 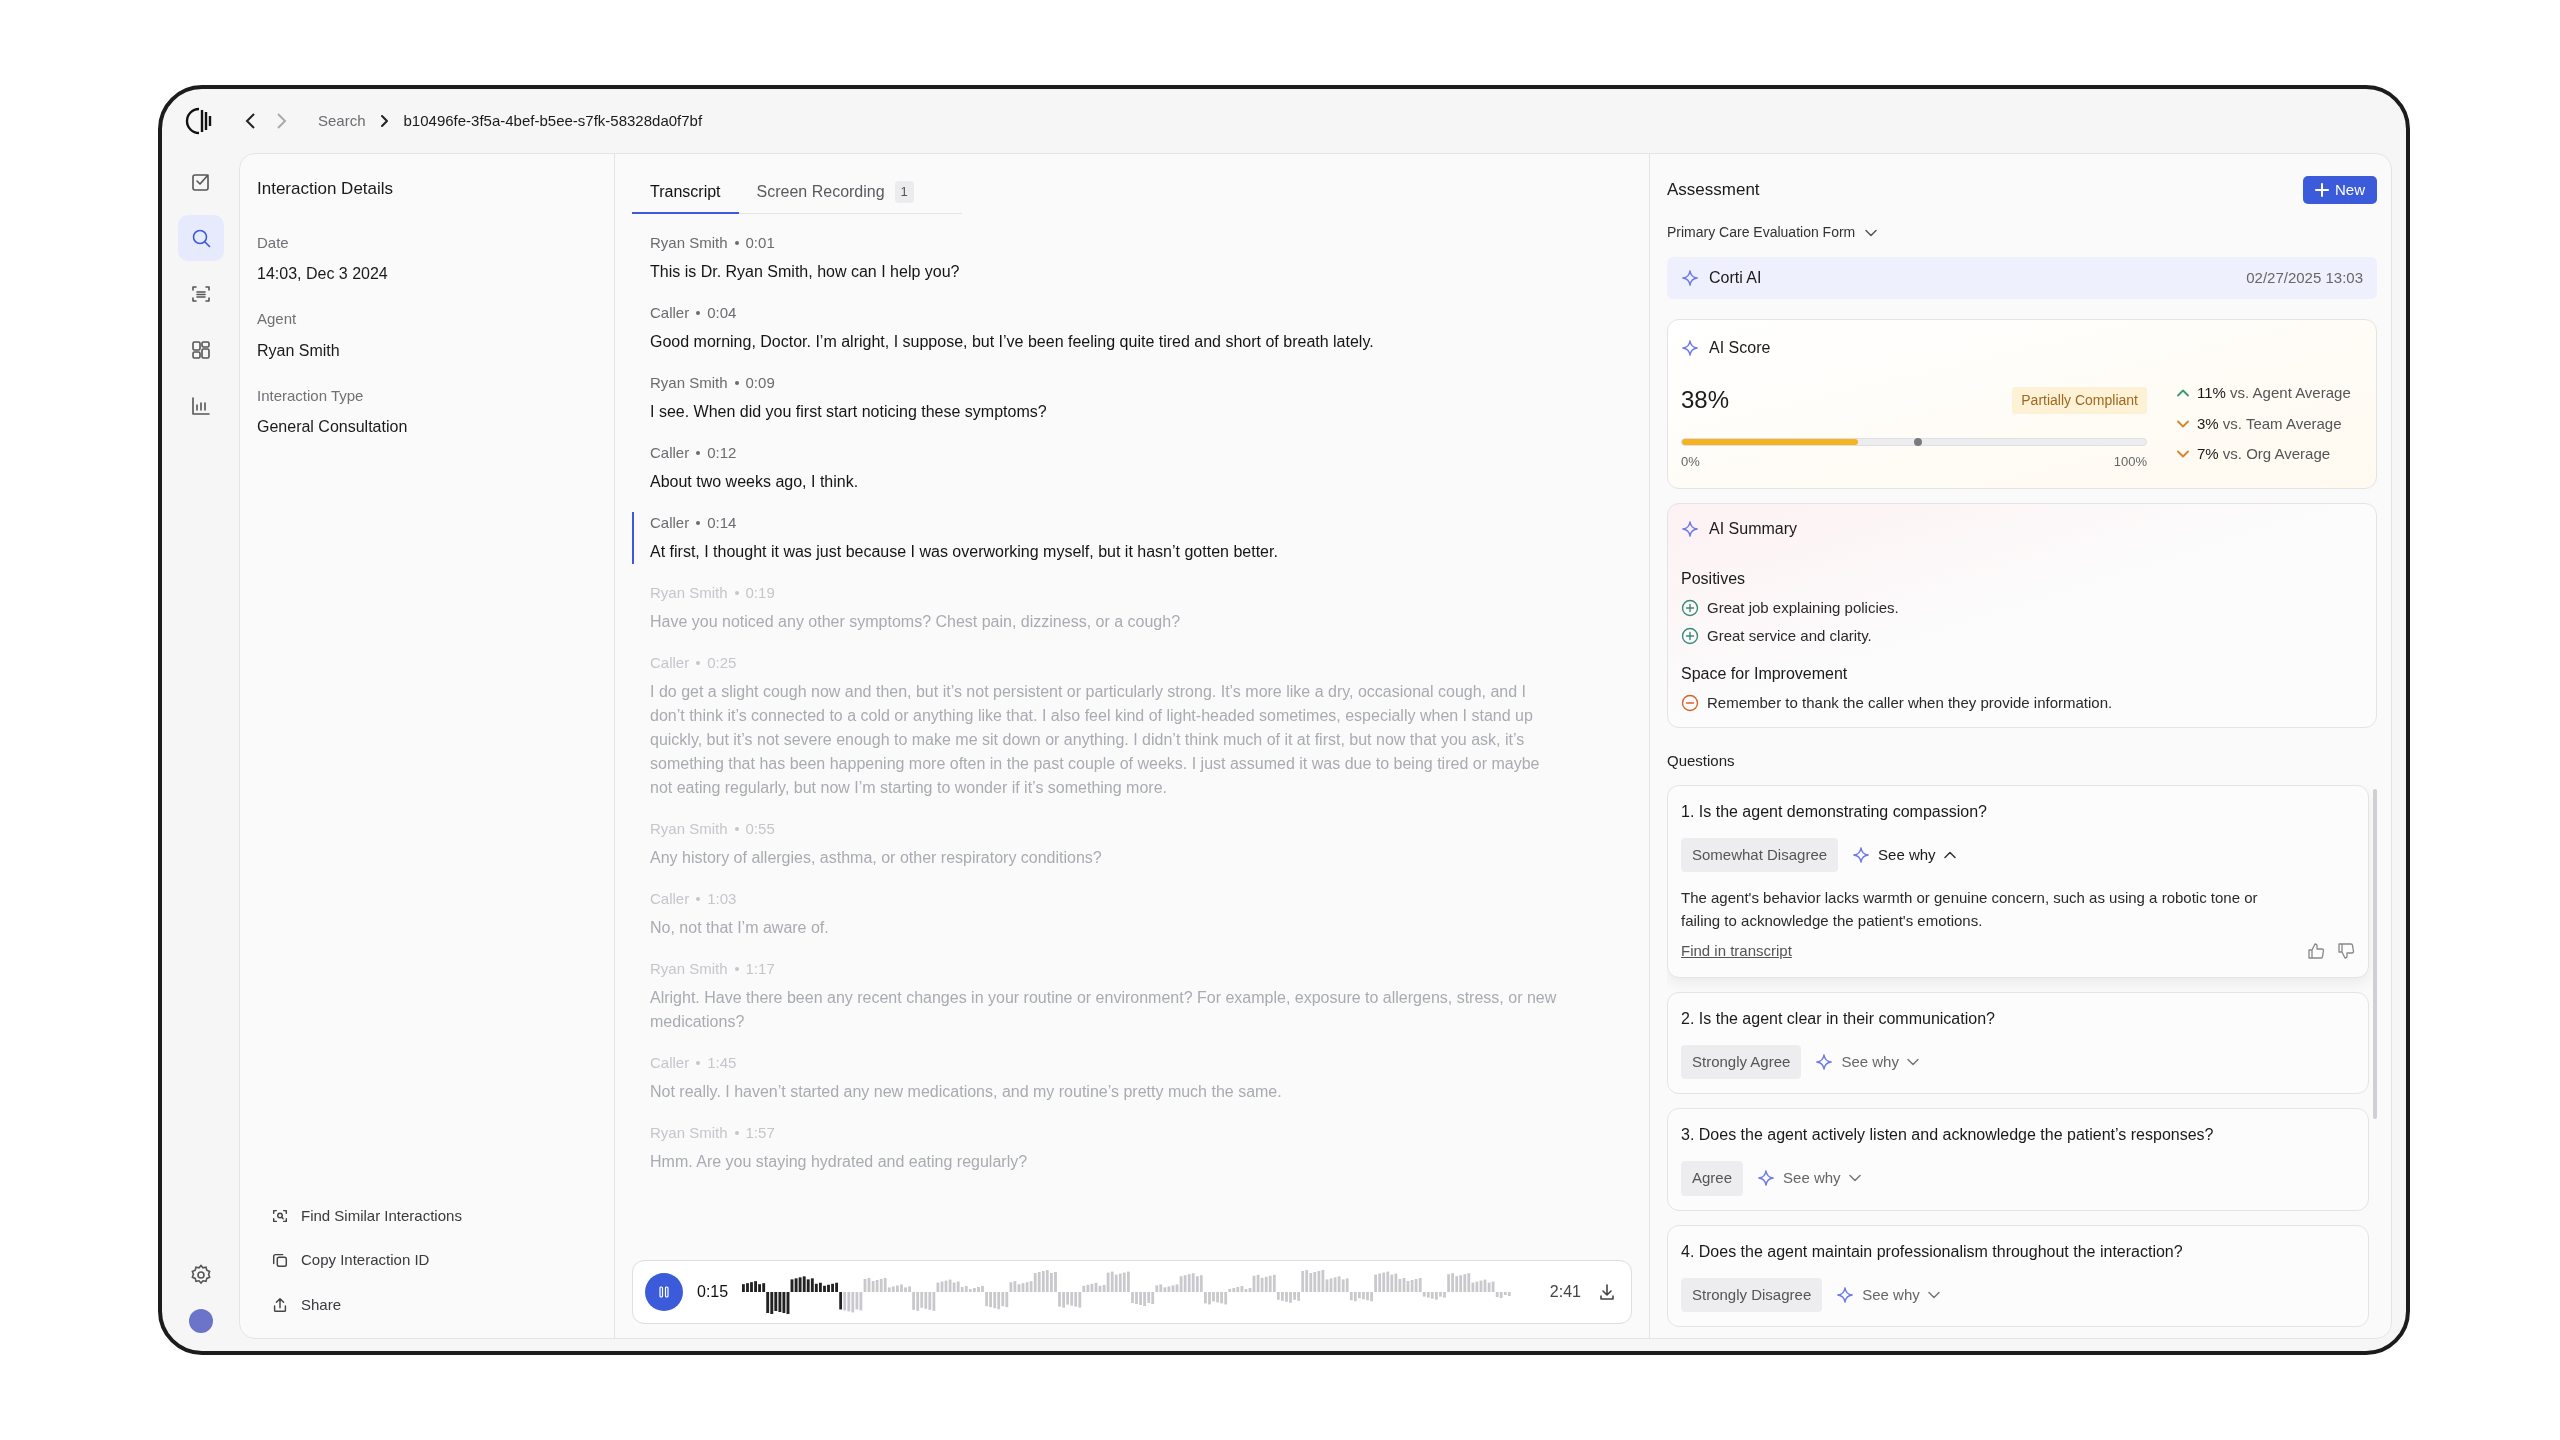 I want to click on thumbs-up-icon, so click(x=2316, y=951).